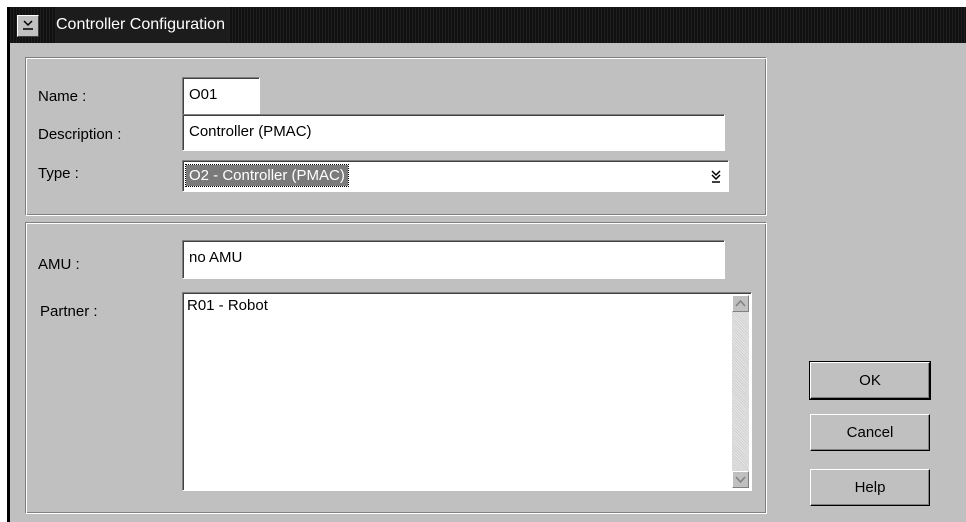 Image resolution: width=966 pixels, height=522 pixels. Describe the element at coordinates (62, 96) in the screenshot. I see `name-label: Name :` at that location.